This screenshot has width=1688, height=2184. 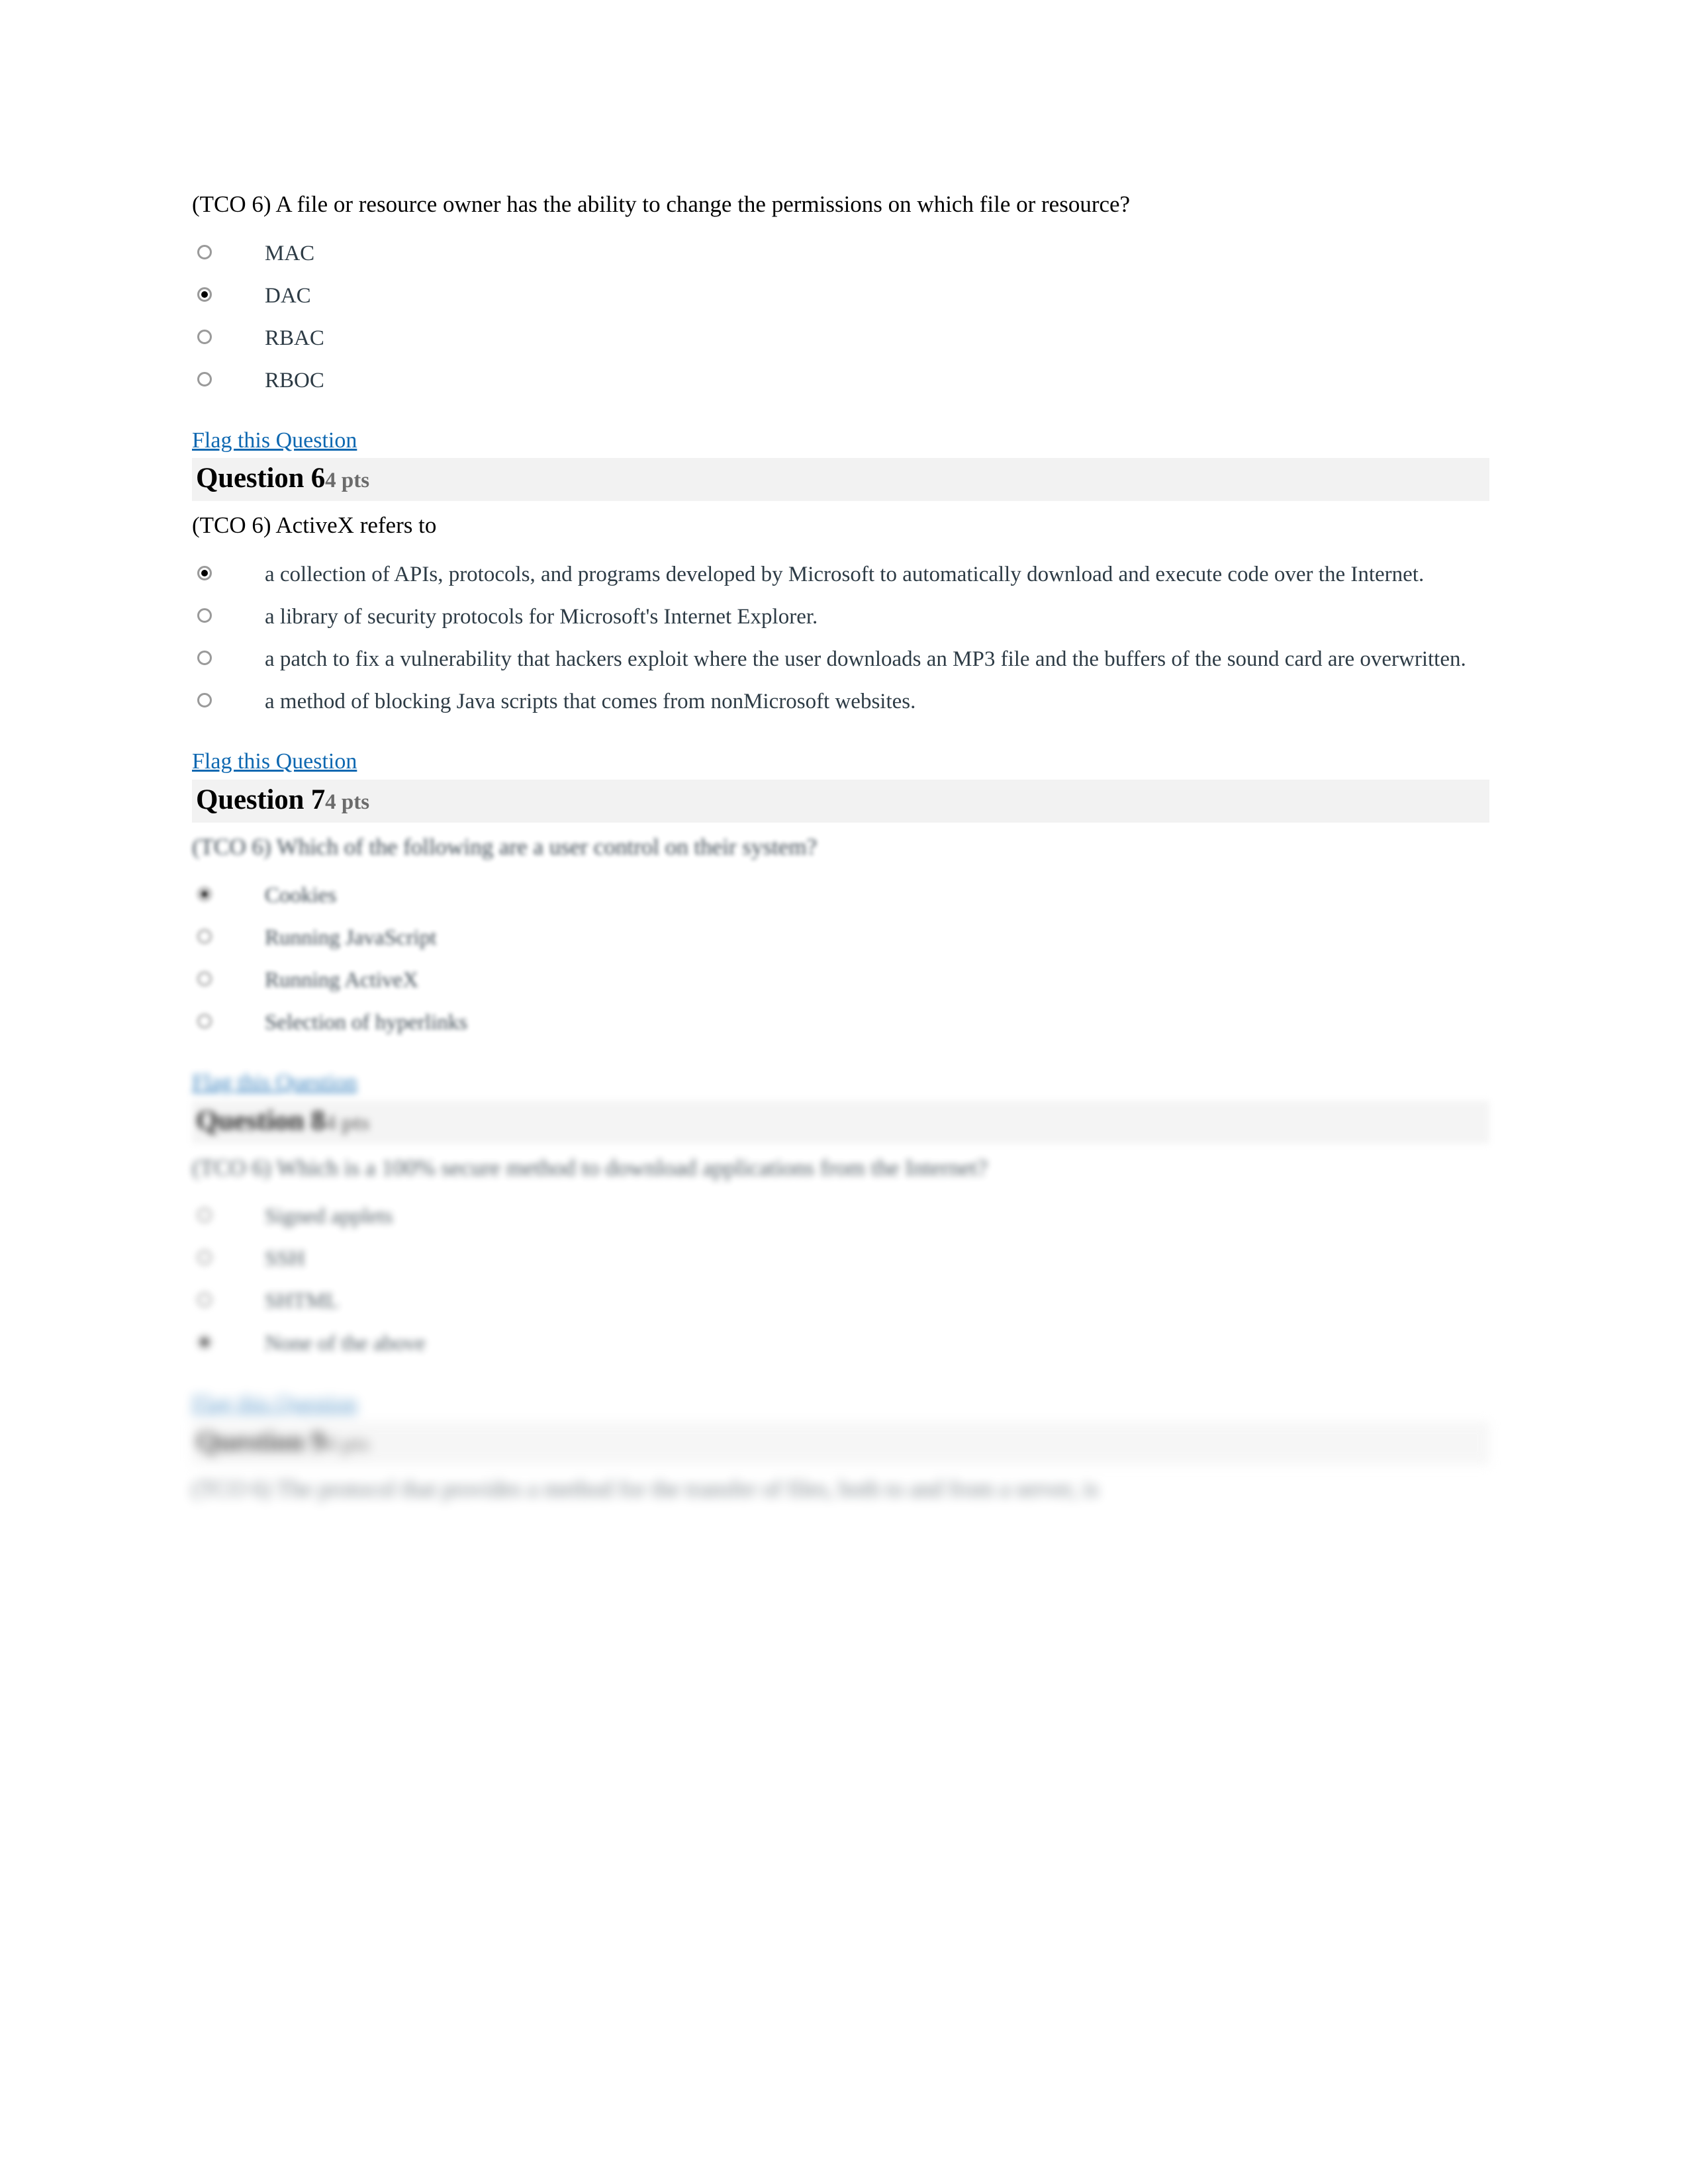 What do you see at coordinates (840, 1217) in the screenshot?
I see `answer-option: Signed applets` at bounding box center [840, 1217].